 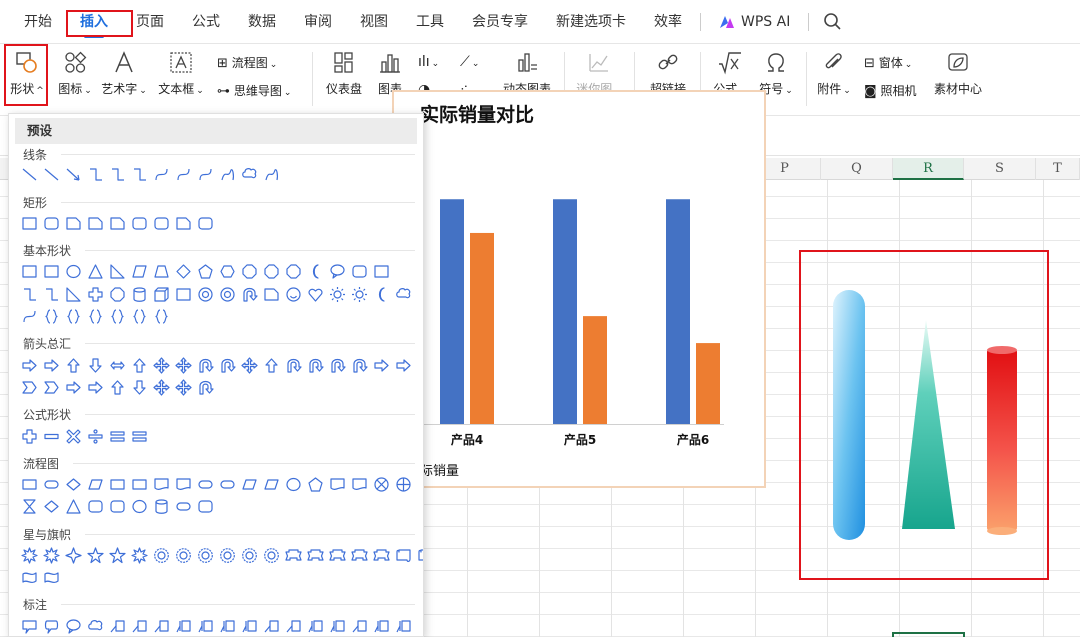 I want to click on shape-equal-icon, so click(x=139, y=436).